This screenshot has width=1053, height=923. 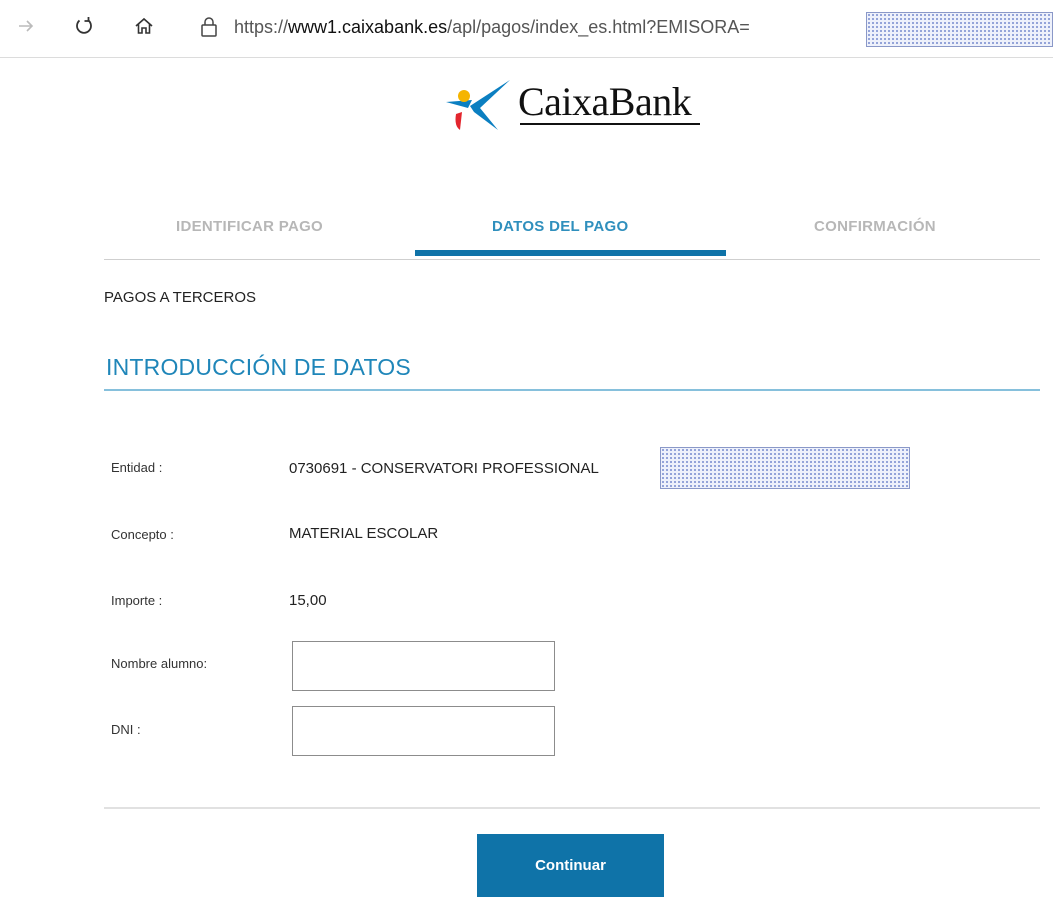 I want to click on home-icon, so click(x=144, y=26).